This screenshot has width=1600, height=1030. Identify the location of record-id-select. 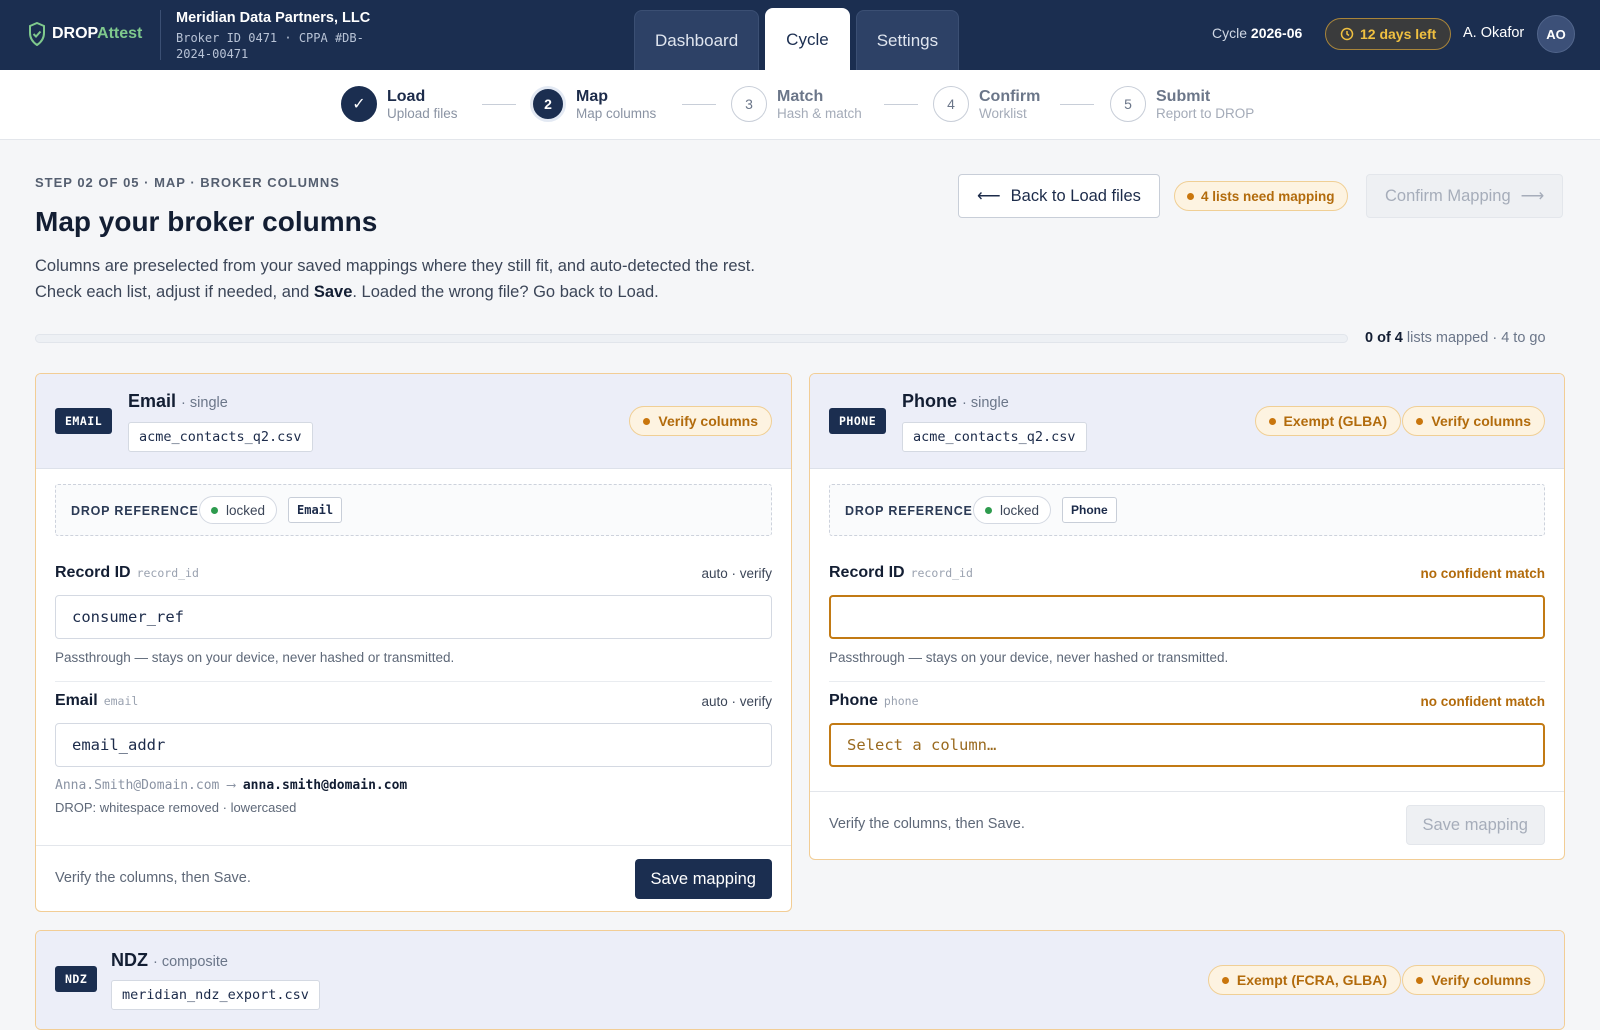
(1187, 617).